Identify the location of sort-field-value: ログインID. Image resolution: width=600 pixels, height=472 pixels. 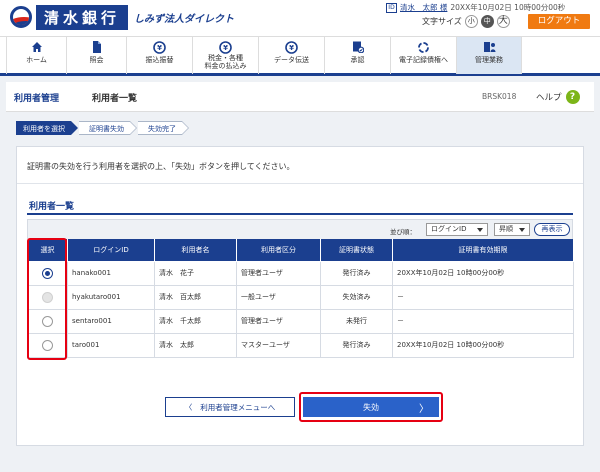
(449, 229).